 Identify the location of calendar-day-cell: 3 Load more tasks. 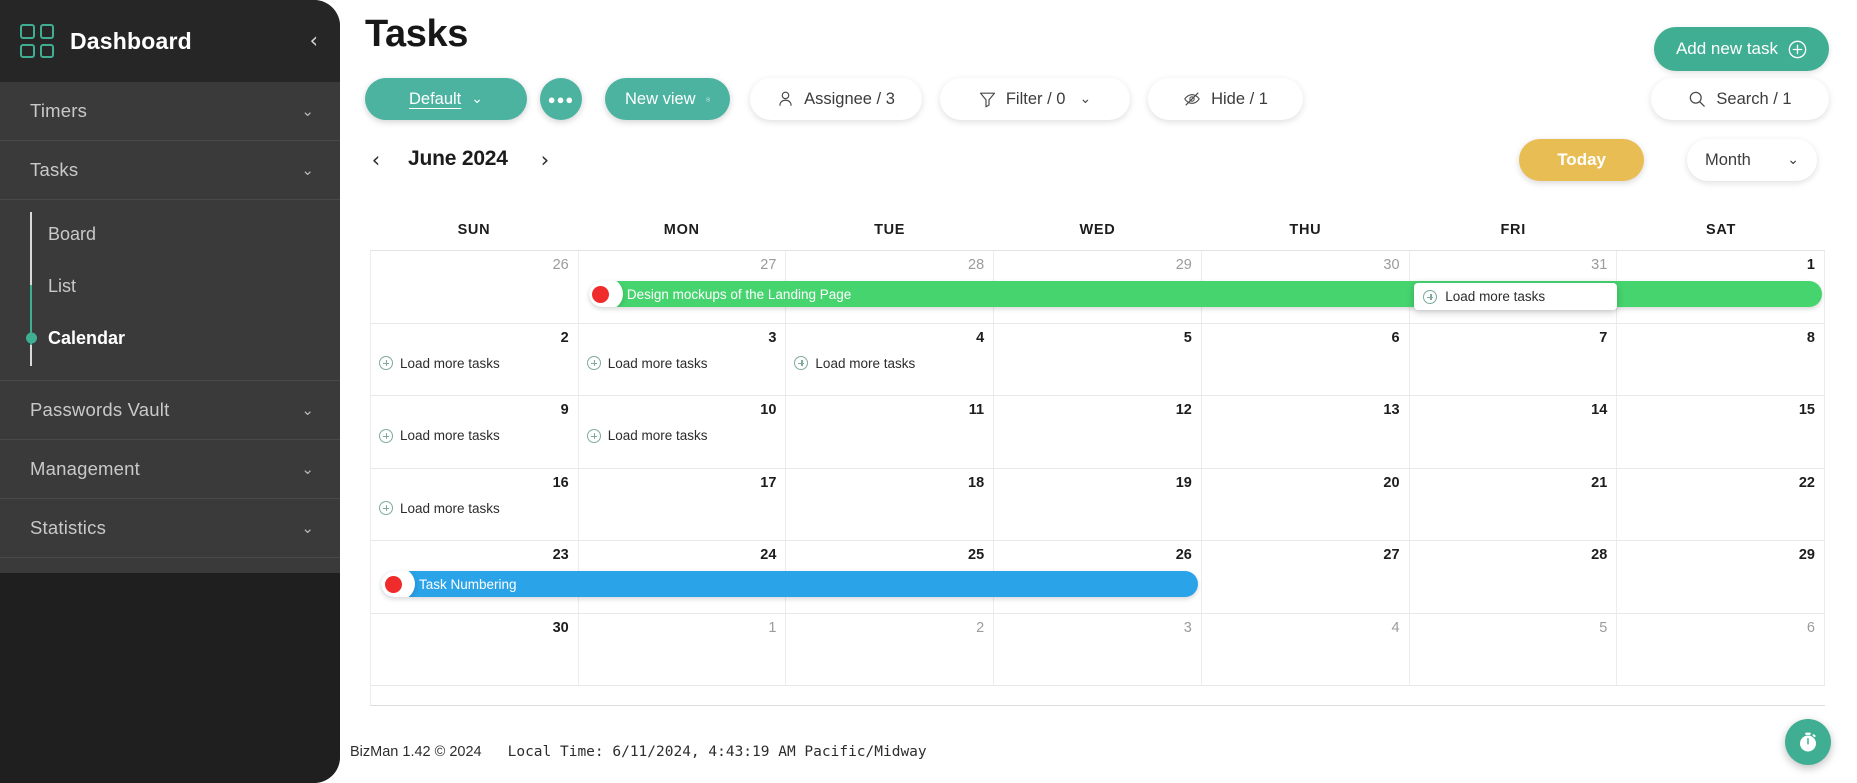
(683, 359).